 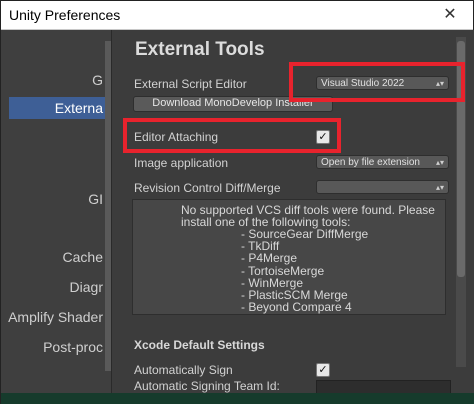 I want to click on window-title: Unity Preferences, so click(x=65, y=15).